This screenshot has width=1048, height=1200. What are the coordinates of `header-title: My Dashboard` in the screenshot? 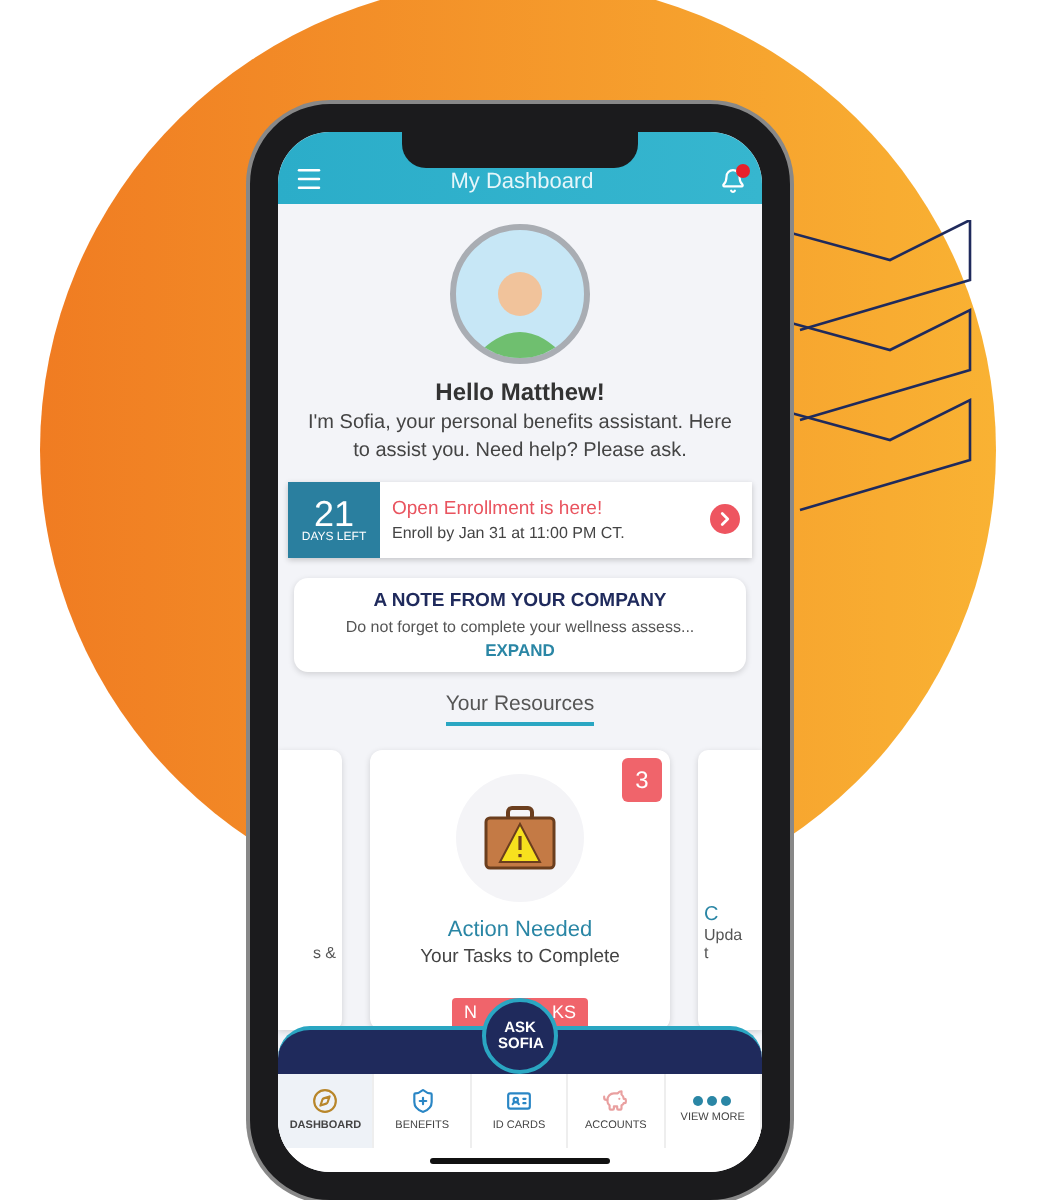 It's located at (522, 181).